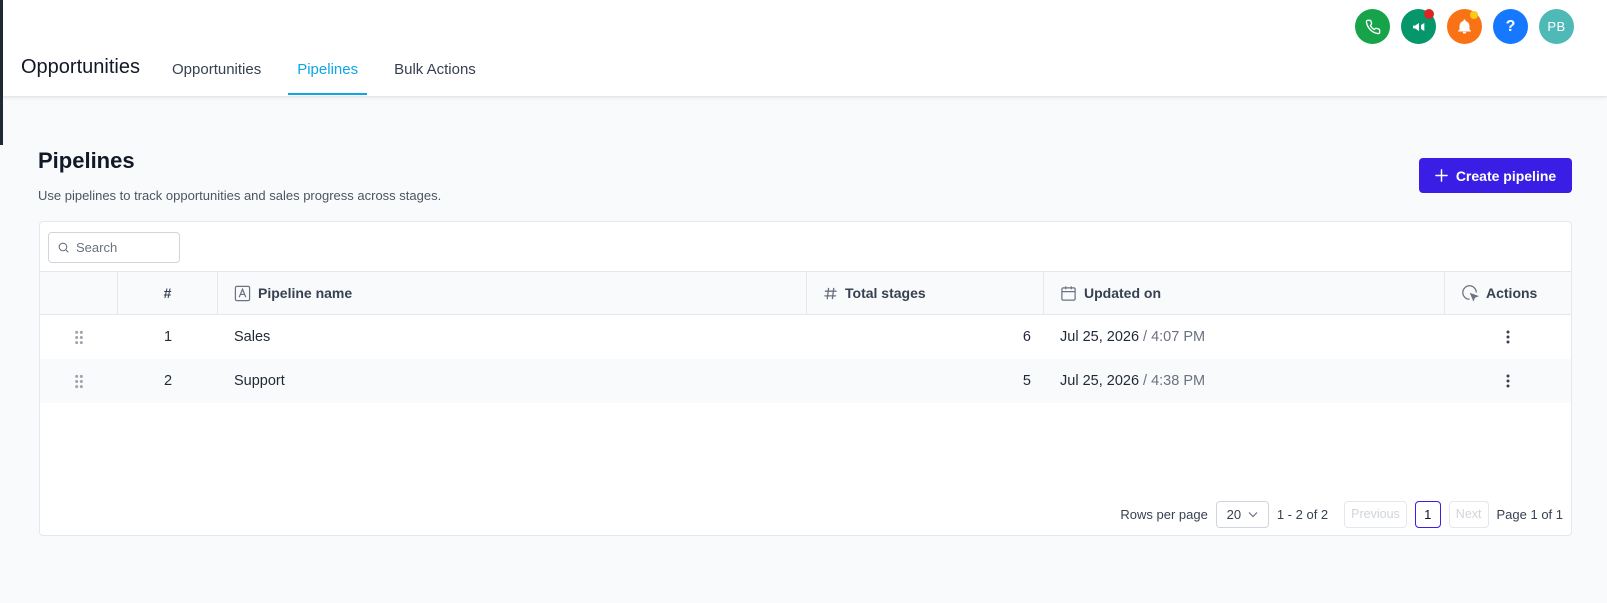 The image size is (1607, 603). What do you see at coordinates (242, 293) in the screenshot?
I see `text-field-icon` at bounding box center [242, 293].